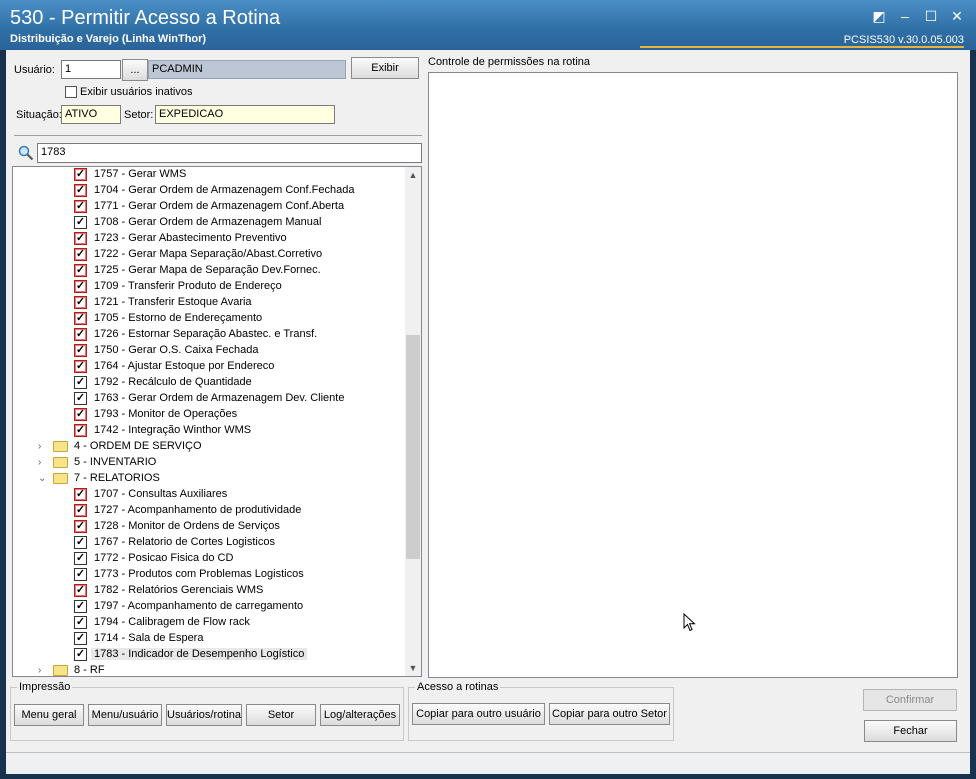 Image resolution: width=976 pixels, height=779 pixels. Describe the element at coordinates (173, 430) in the screenshot. I see `tree-item-label: 1742 - Integração Winthor WMS` at that location.